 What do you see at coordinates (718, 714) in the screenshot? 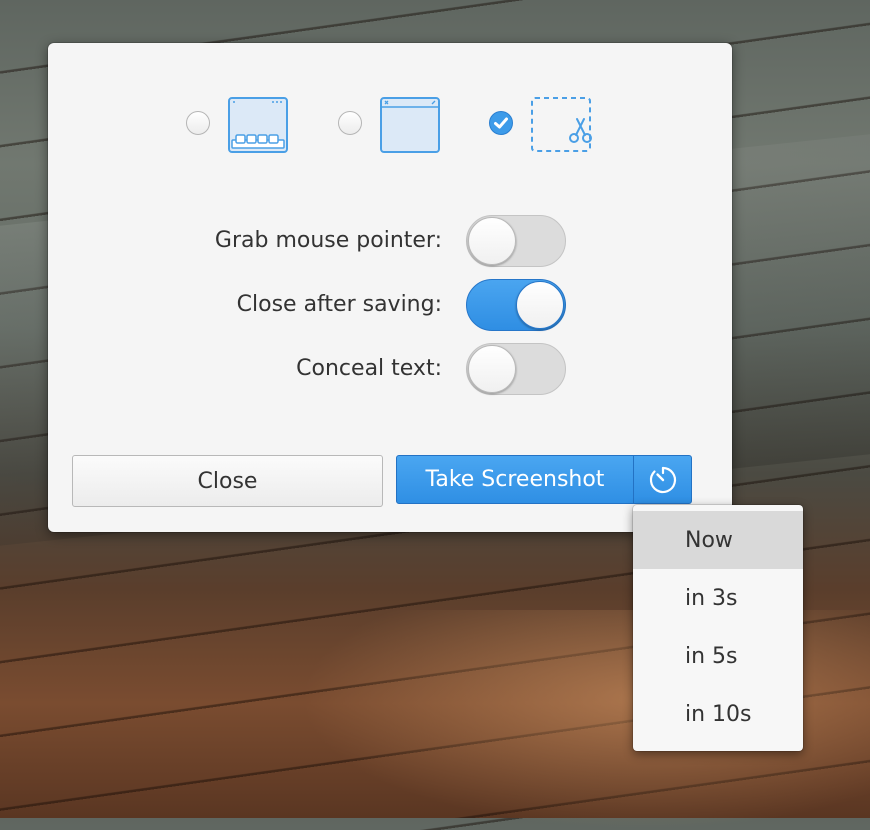
I see `delay-option-10s: in 10s` at bounding box center [718, 714].